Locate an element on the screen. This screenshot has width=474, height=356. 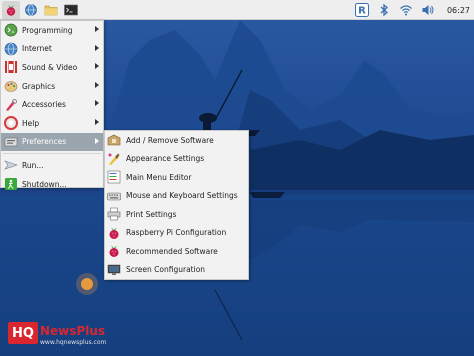
taskbar: R 06:27 is located at coordinates (237, 10).